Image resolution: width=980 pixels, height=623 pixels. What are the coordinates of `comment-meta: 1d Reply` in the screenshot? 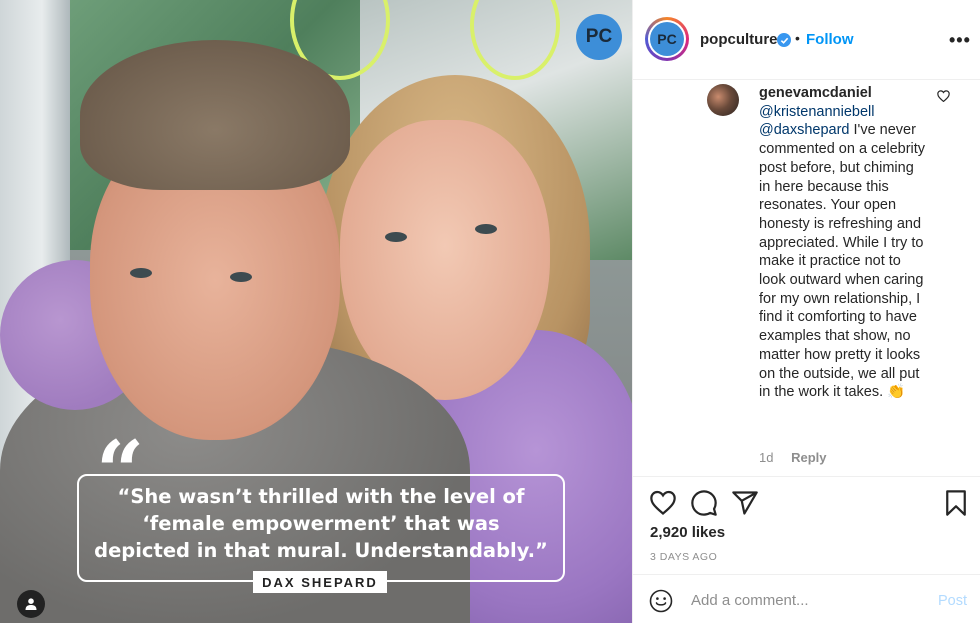 It's located at (800, 457).